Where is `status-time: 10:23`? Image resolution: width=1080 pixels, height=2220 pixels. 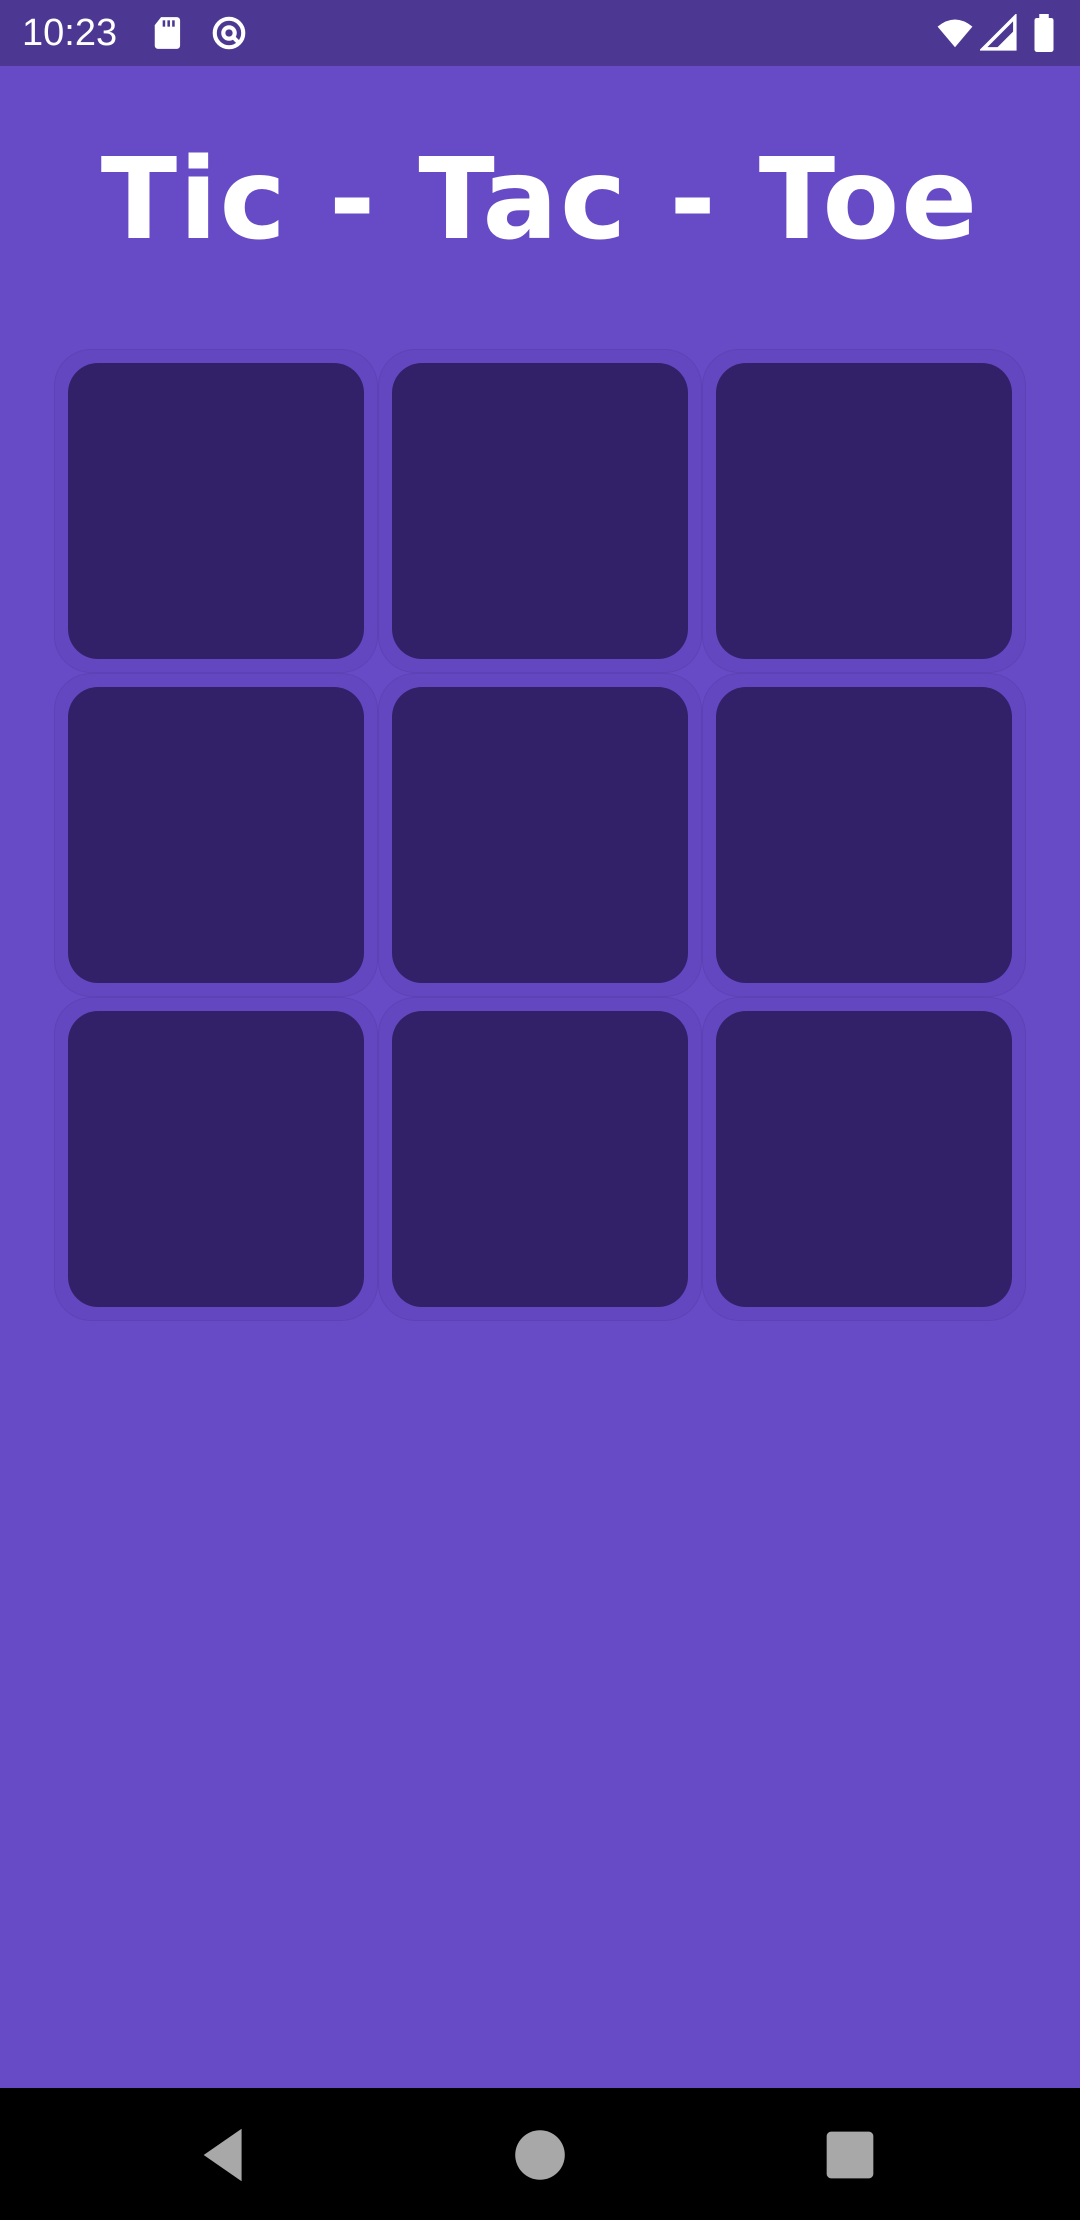 status-time: 10:23 is located at coordinates (70, 33).